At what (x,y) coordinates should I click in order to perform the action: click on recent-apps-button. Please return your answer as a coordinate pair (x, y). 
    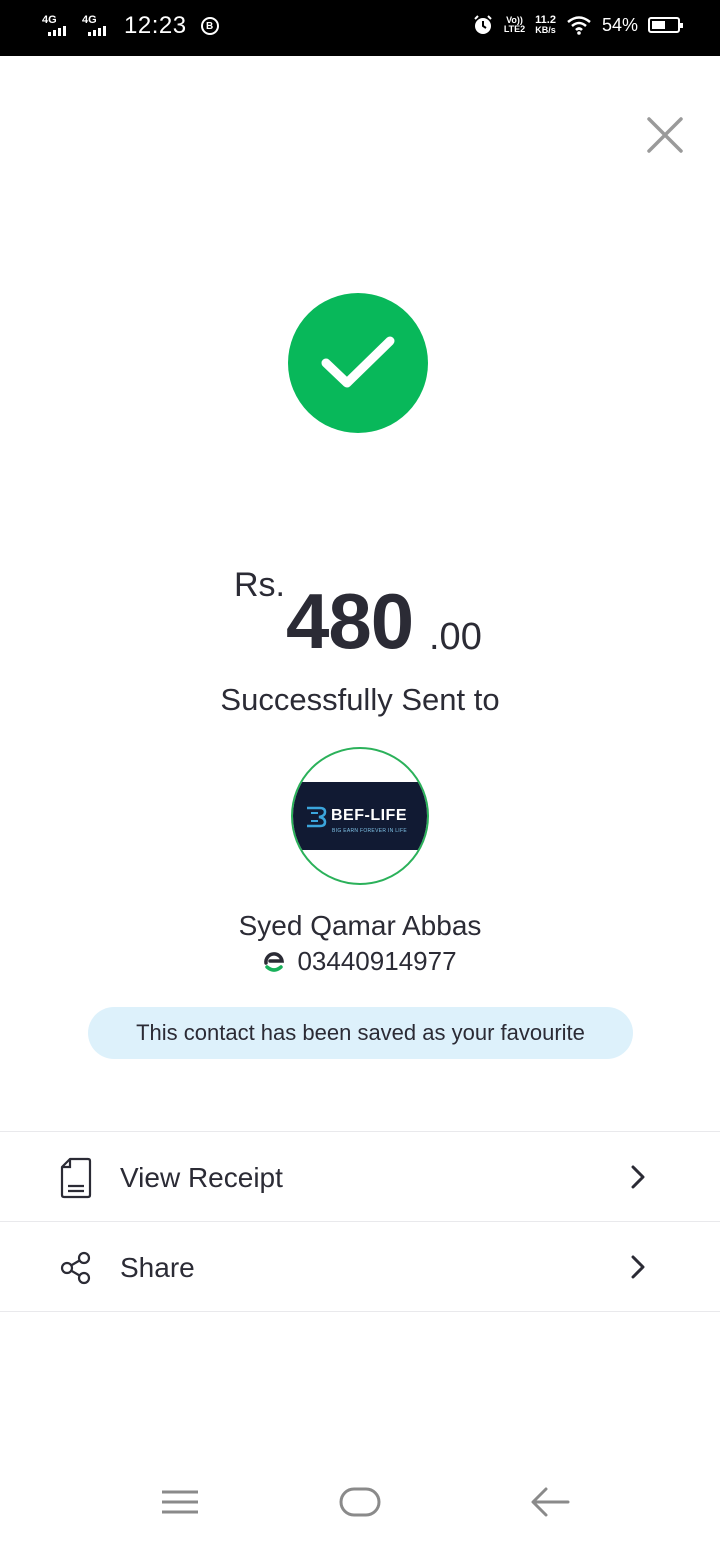
    Looking at the image, I should click on (180, 1504).